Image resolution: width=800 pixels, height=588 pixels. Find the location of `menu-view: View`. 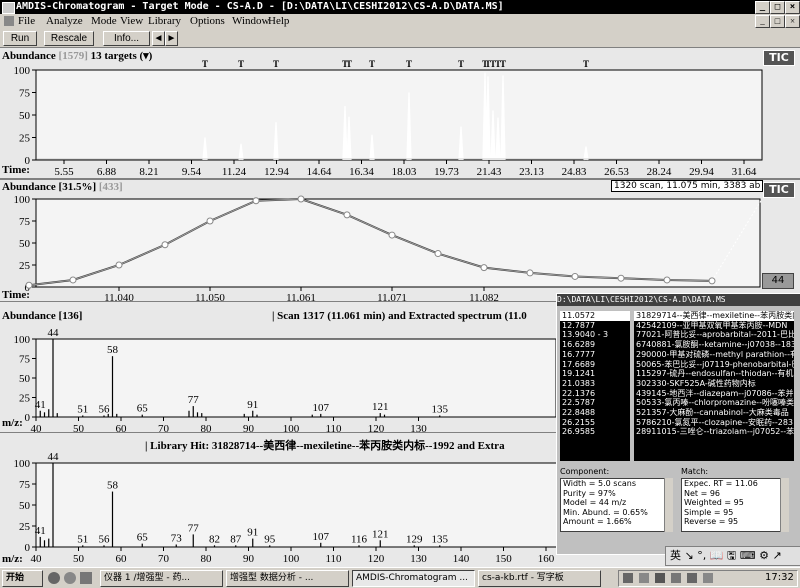

menu-view: View is located at coordinates (131, 21).